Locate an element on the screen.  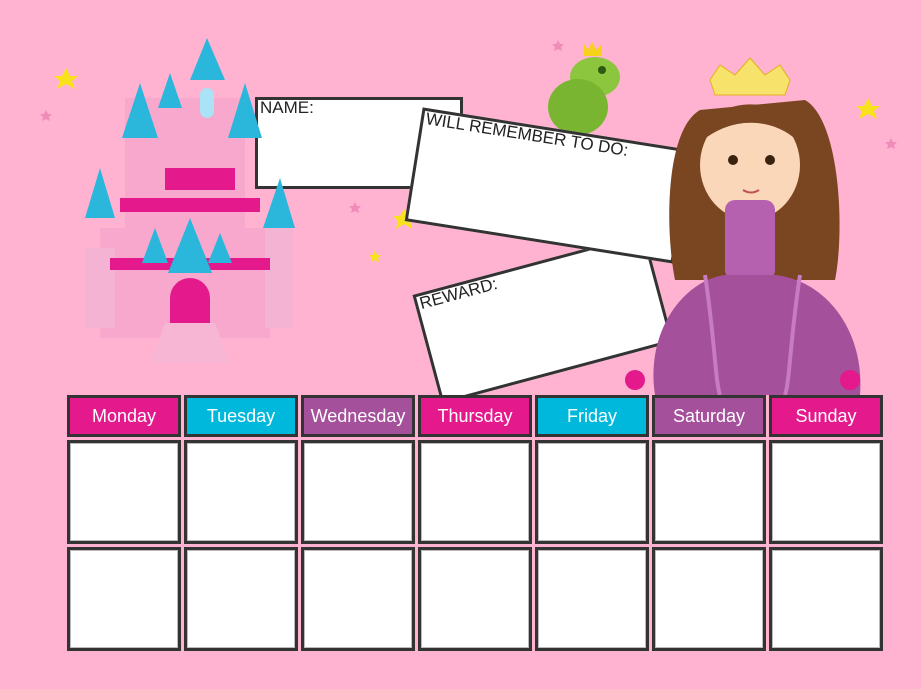
day-header-friday: Friday is located at coordinates (592, 416).